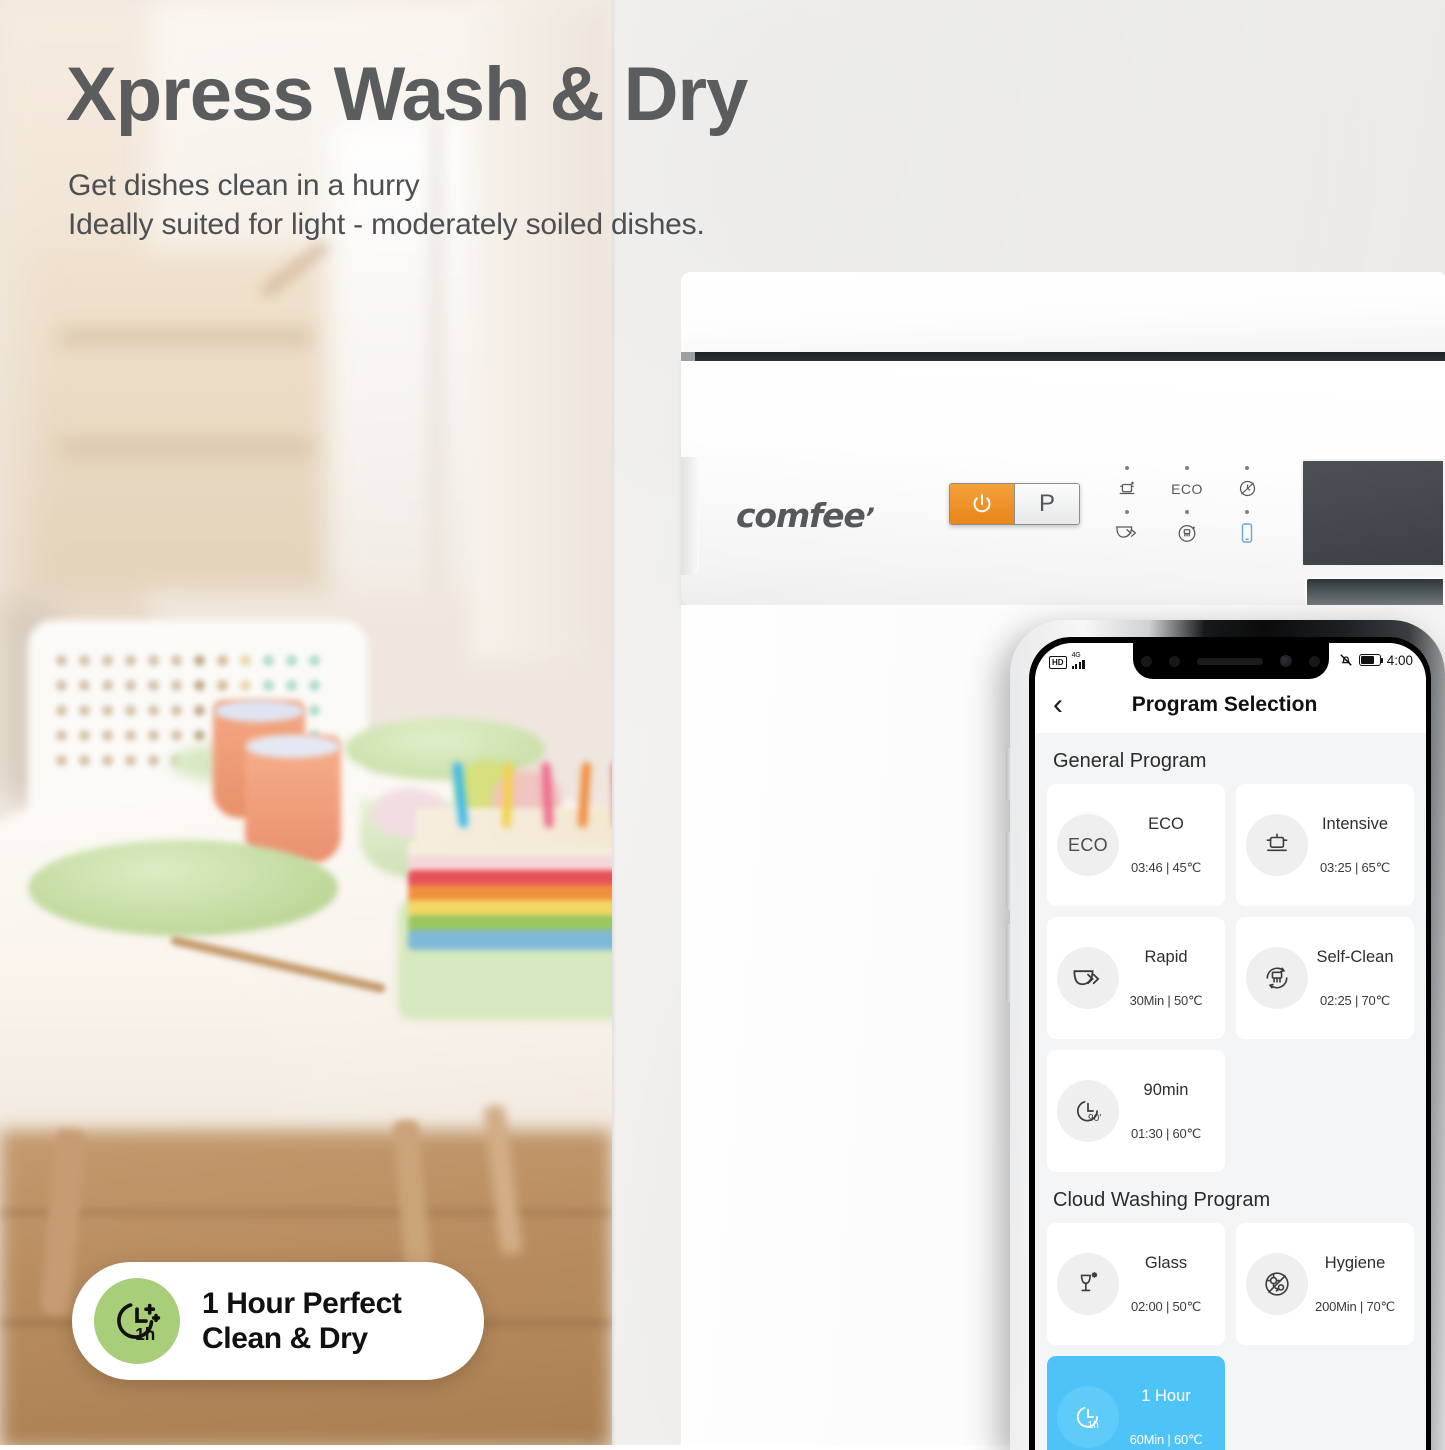 This screenshot has width=1445, height=1450. I want to click on program-name: Intensive, so click(1355, 823).